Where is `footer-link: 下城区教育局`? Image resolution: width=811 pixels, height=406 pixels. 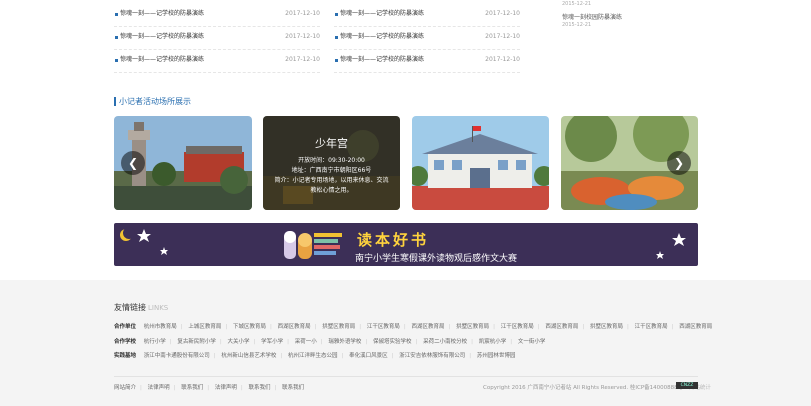
footer-link: 下城区教育局 is located at coordinates (249, 327).